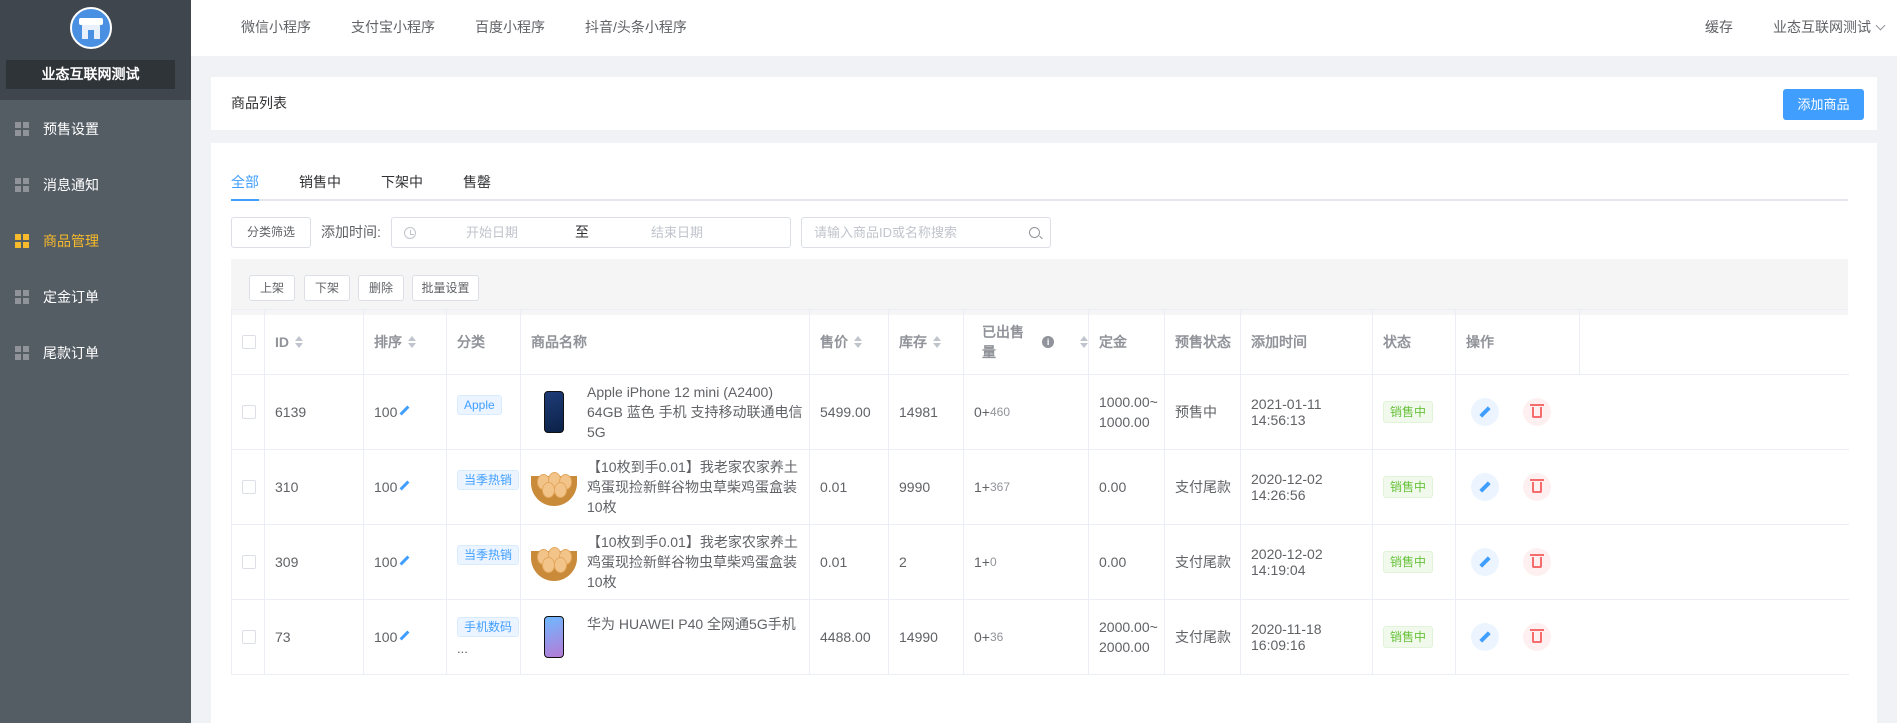 The image size is (1897, 723). I want to click on list-header: 商品列表 添加商品, so click(1044, 103).